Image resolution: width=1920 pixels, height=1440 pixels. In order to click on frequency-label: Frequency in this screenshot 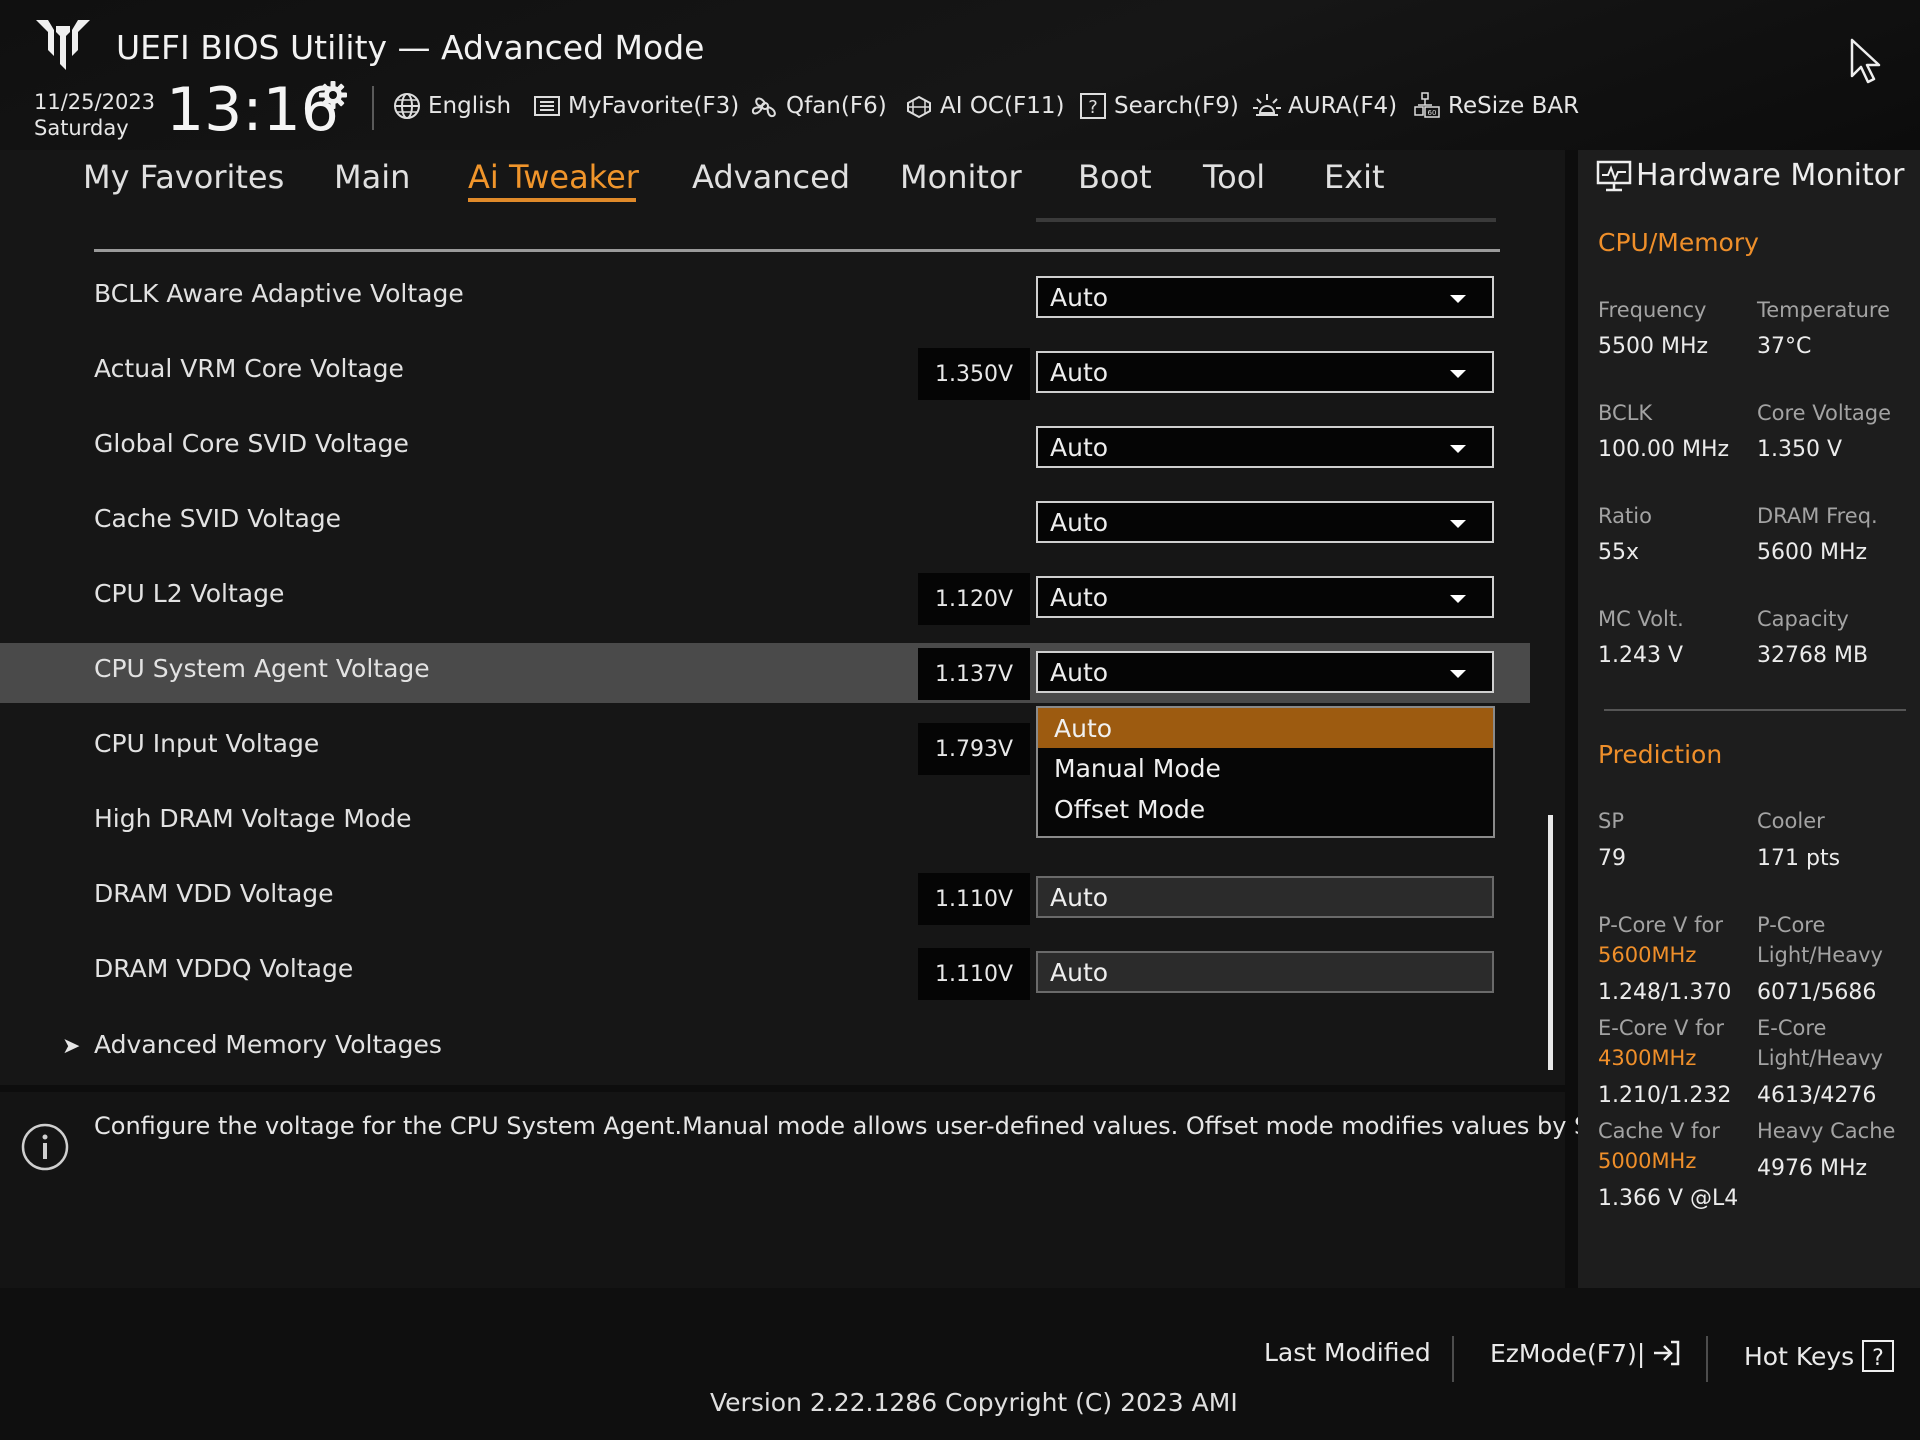, I will do `click(1652, 310)`.